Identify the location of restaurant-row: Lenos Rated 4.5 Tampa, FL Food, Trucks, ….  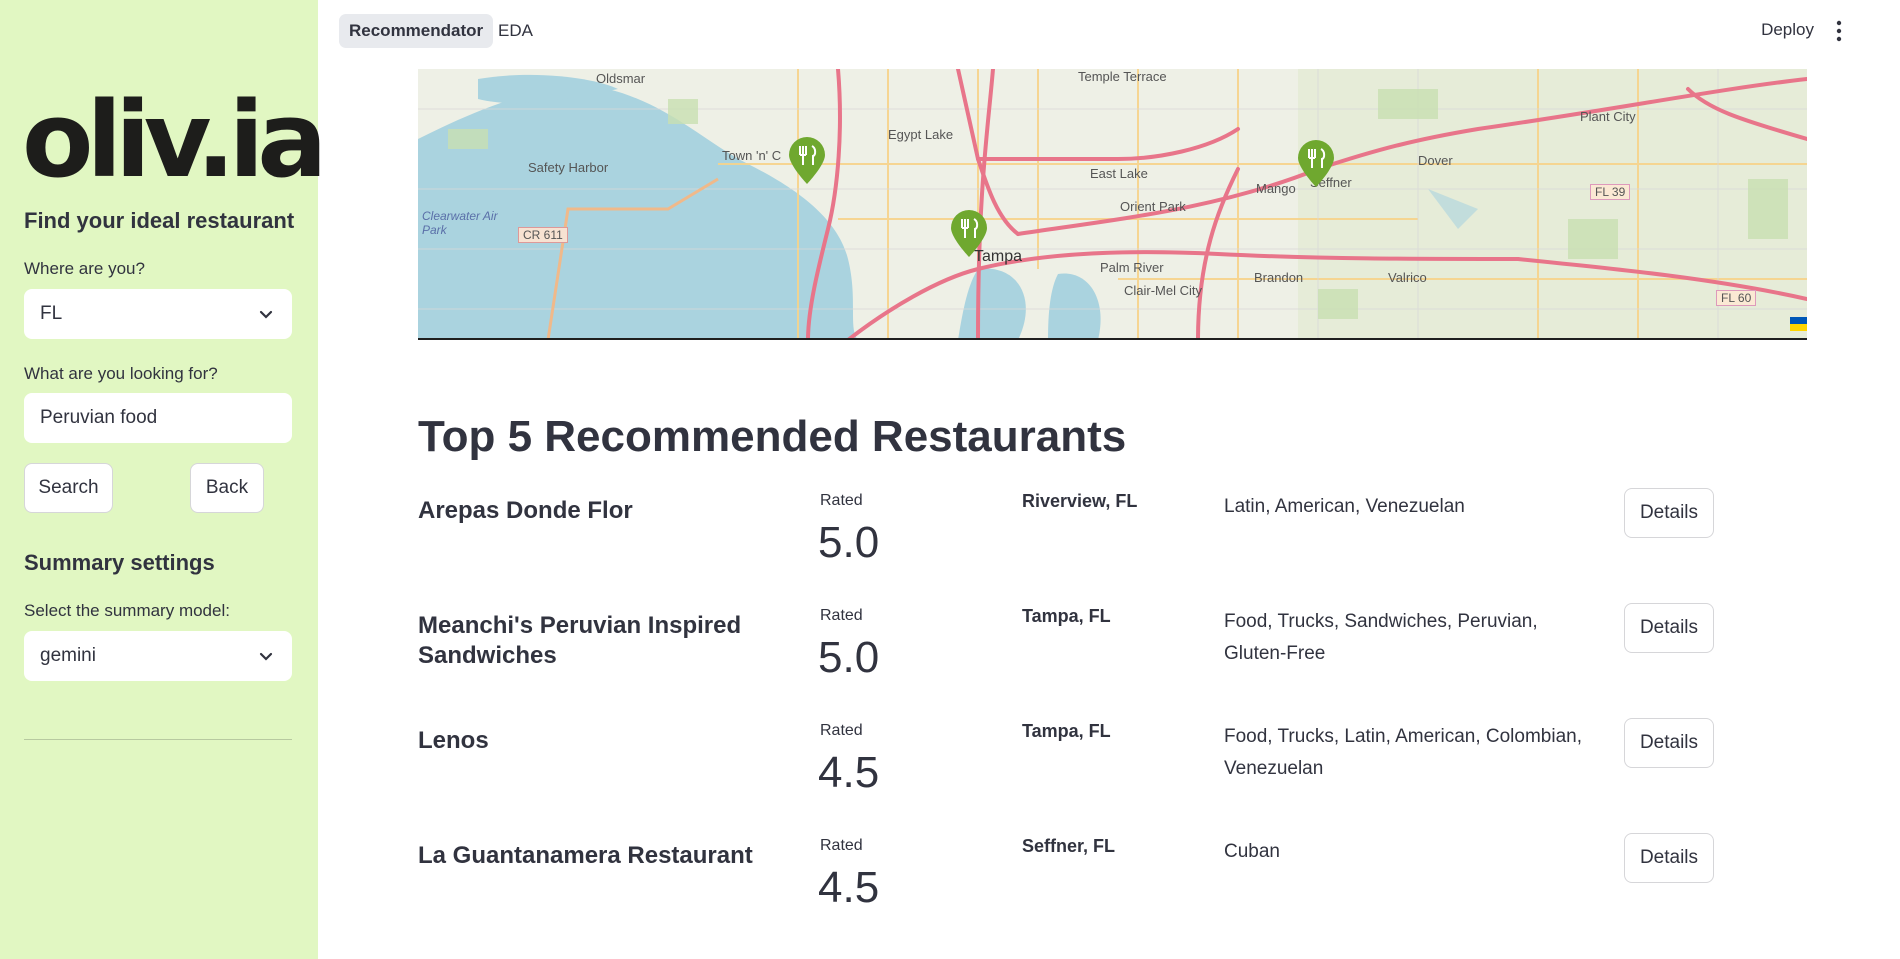
(1068, 775).